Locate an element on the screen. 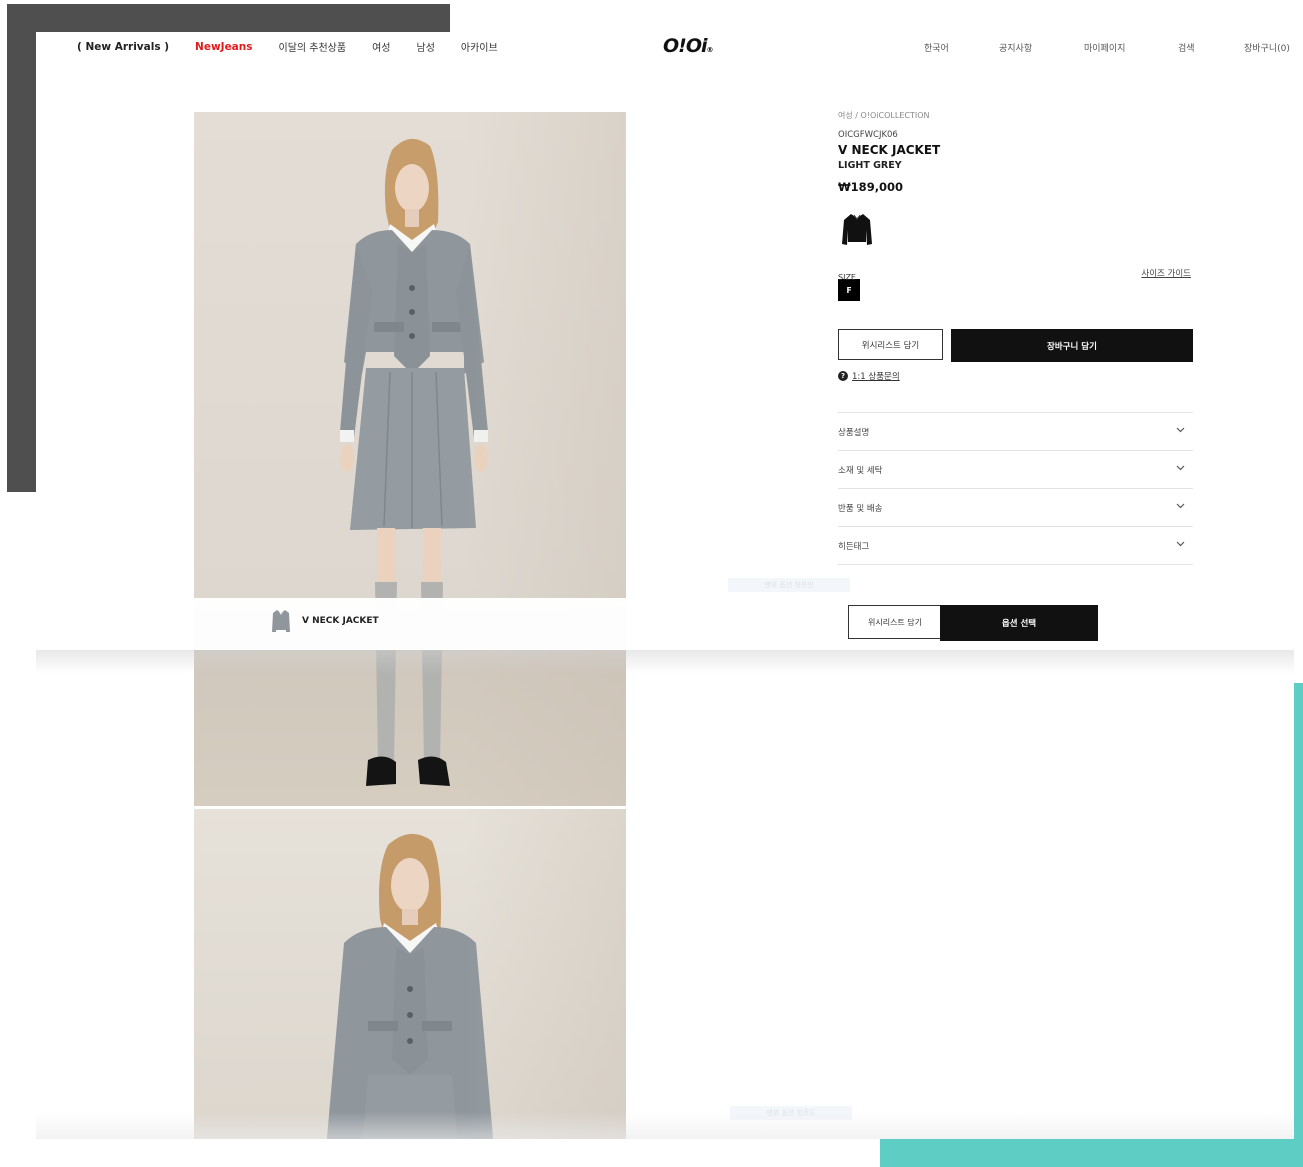  accordion-hidden-tag: 히든태그 is located at coordinates (1015, 546).